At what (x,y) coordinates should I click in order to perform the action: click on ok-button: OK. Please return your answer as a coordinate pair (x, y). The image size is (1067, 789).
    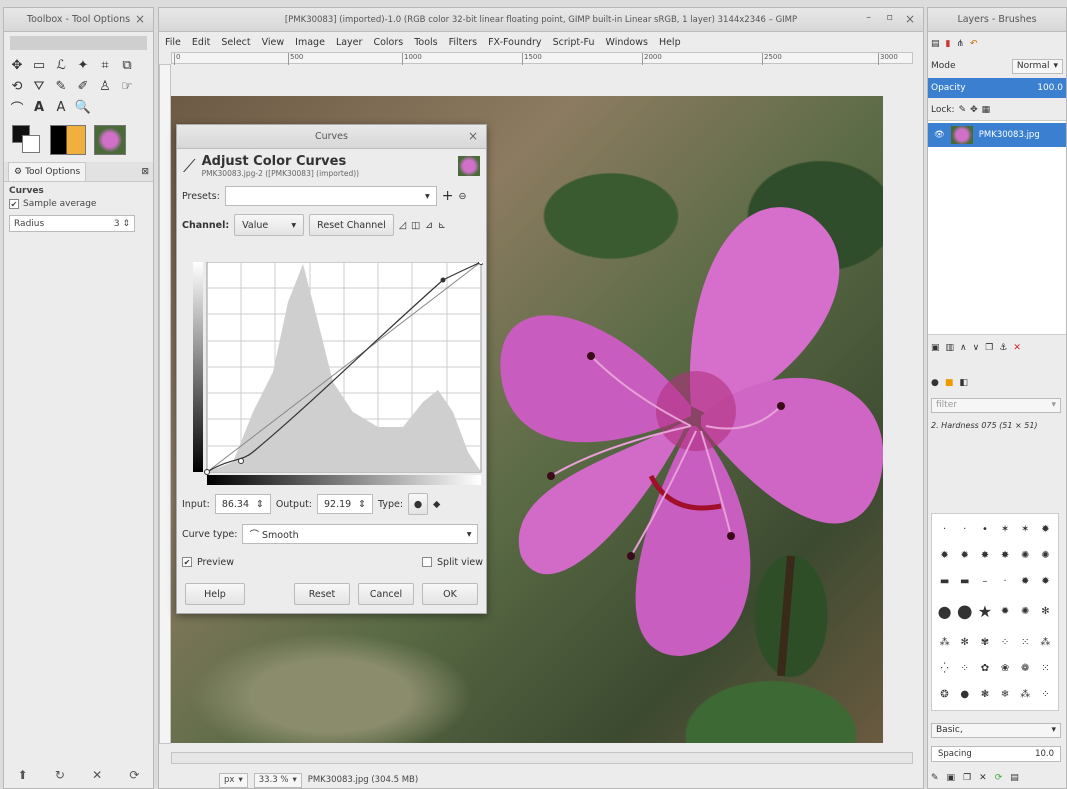
    Looking at the image, I should click on (450, 594).